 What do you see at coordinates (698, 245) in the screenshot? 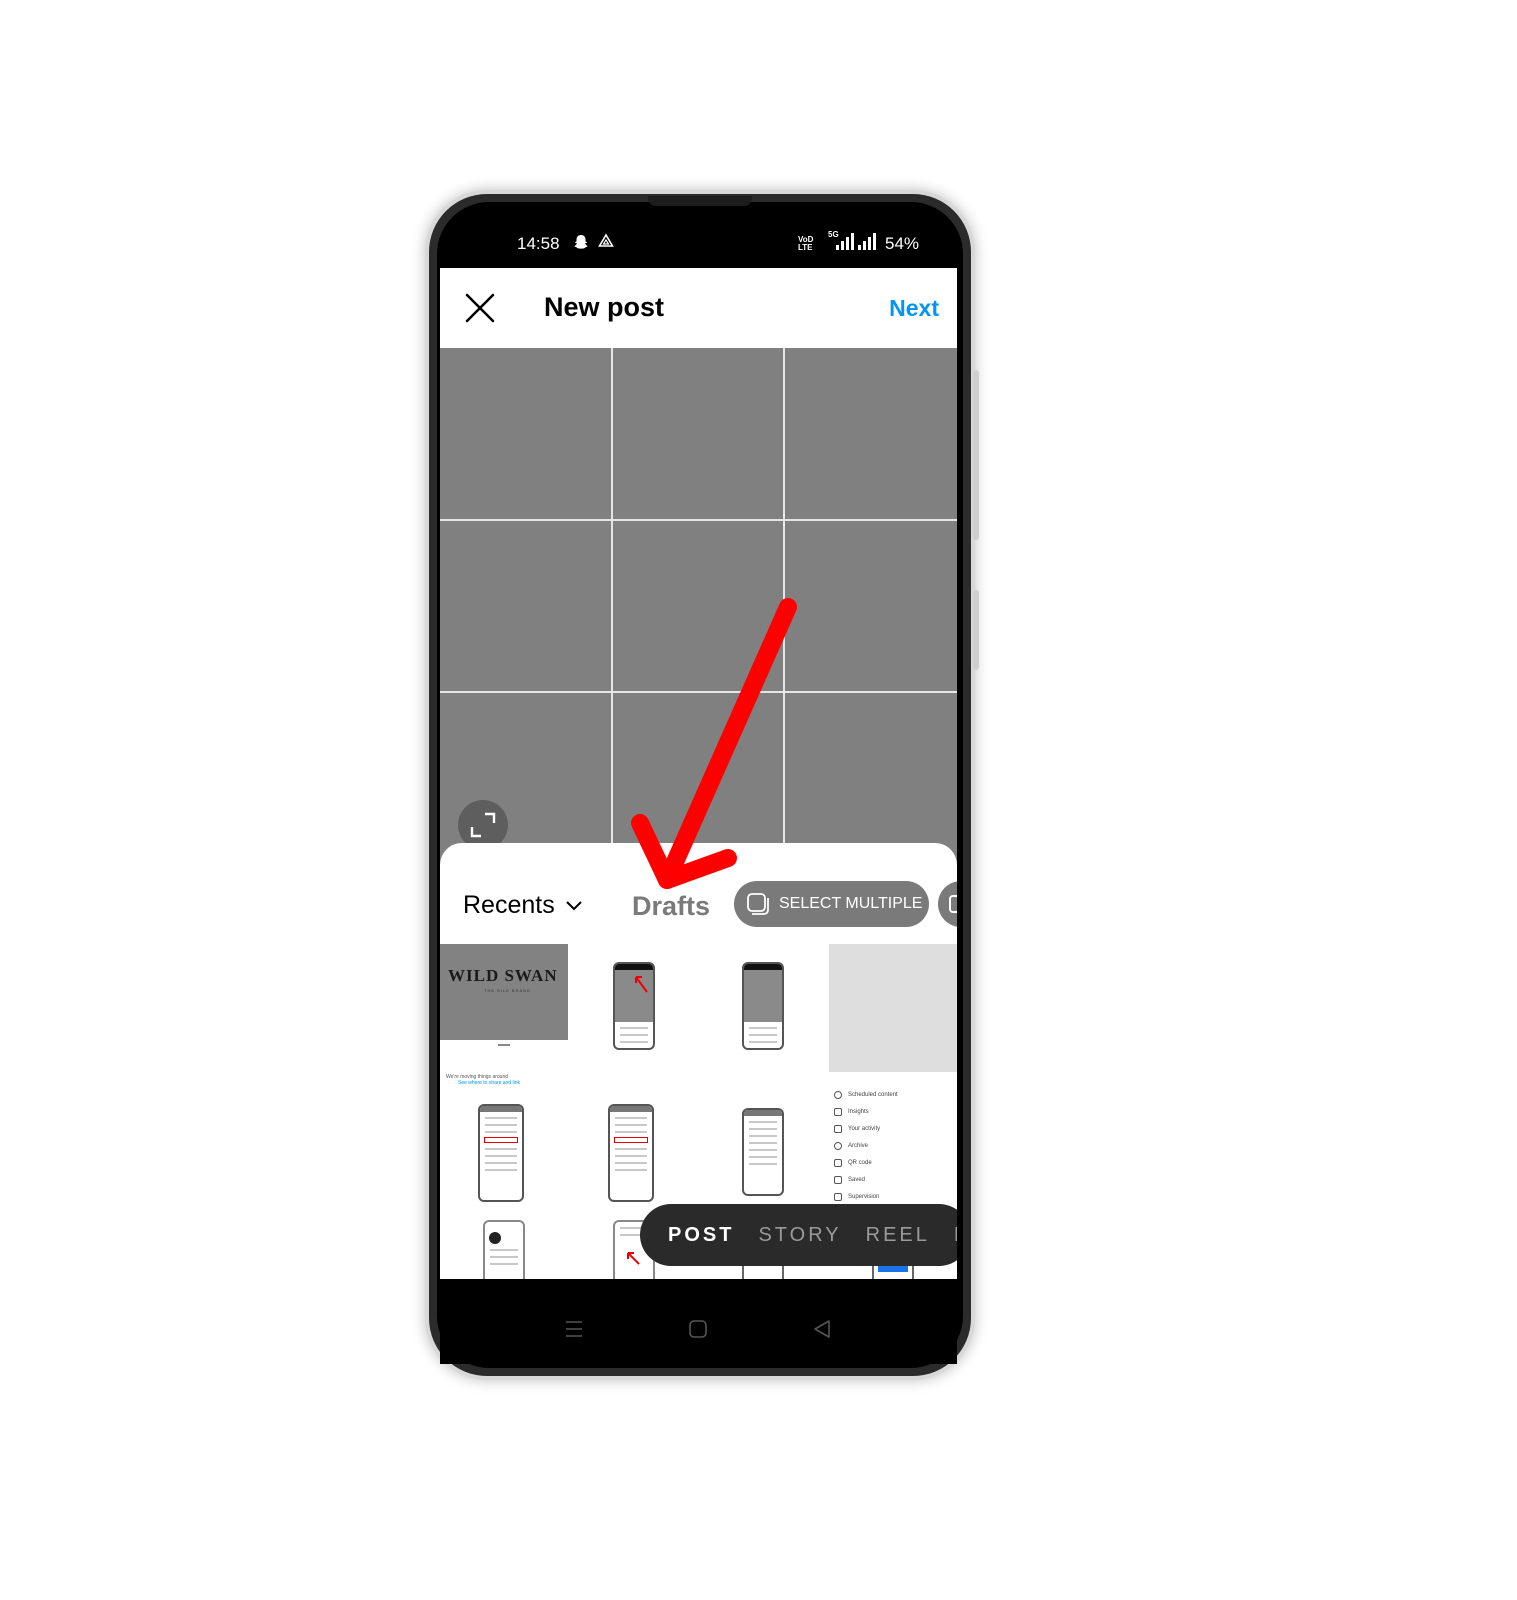
I see `status-bar: 14:58 VoD LTE 5G 54%` at bounding box center [698, 245].